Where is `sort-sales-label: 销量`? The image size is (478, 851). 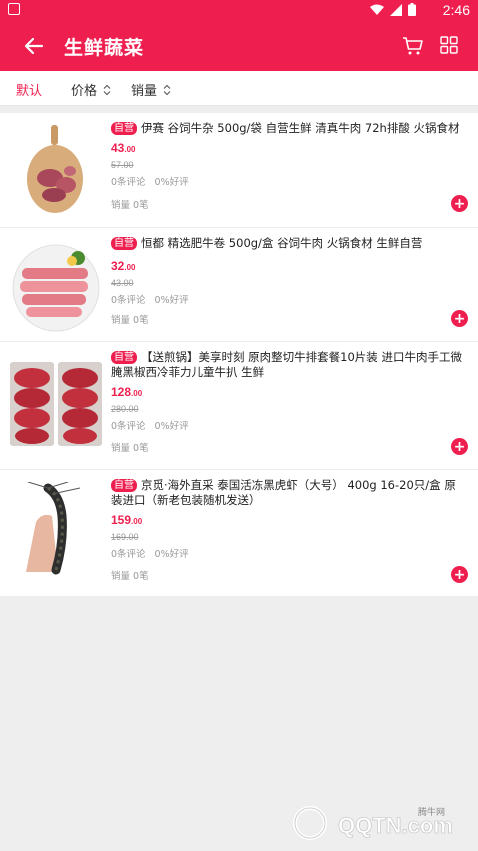
sort-sales-label: 销量 is located at coordinates (144, 91).